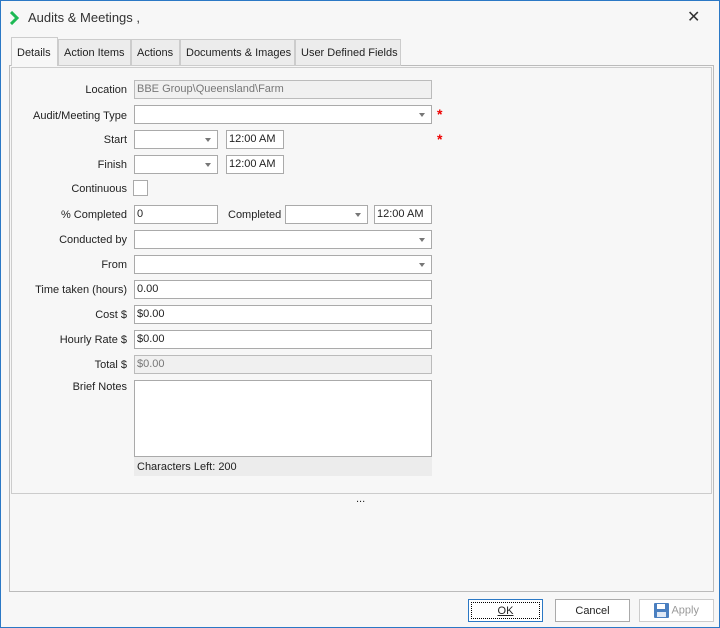  I want to click on cancel-button: Cancel, so click(592, 610).